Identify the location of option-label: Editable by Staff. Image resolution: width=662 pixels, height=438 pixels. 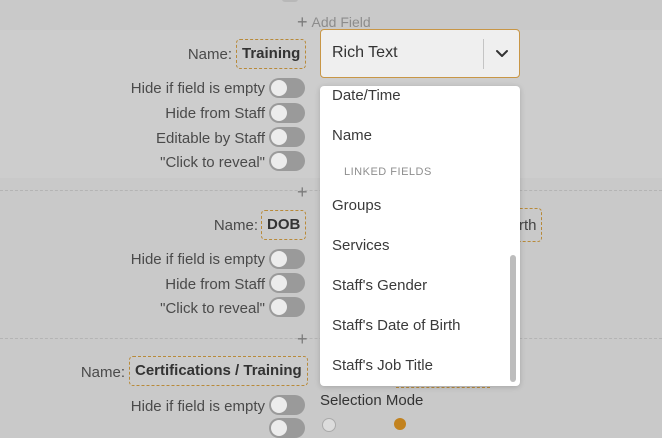
(210, 138).